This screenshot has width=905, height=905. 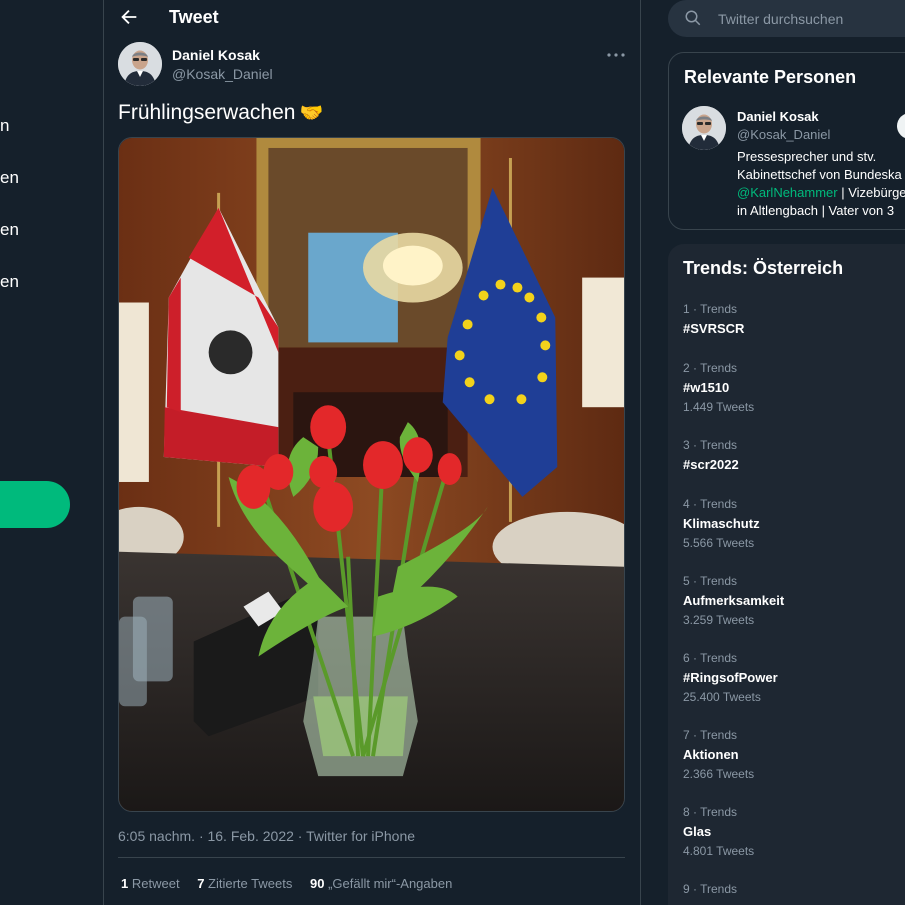 I want to click on trends-title: Trends: Österreich, so click(x=763, y=268).